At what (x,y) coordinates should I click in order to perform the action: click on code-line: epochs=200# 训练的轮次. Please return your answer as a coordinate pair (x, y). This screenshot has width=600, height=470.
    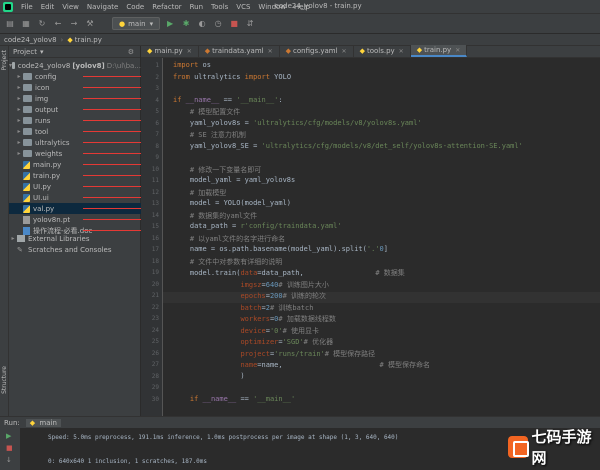
    Looking at the image, I should click on (249, 296).